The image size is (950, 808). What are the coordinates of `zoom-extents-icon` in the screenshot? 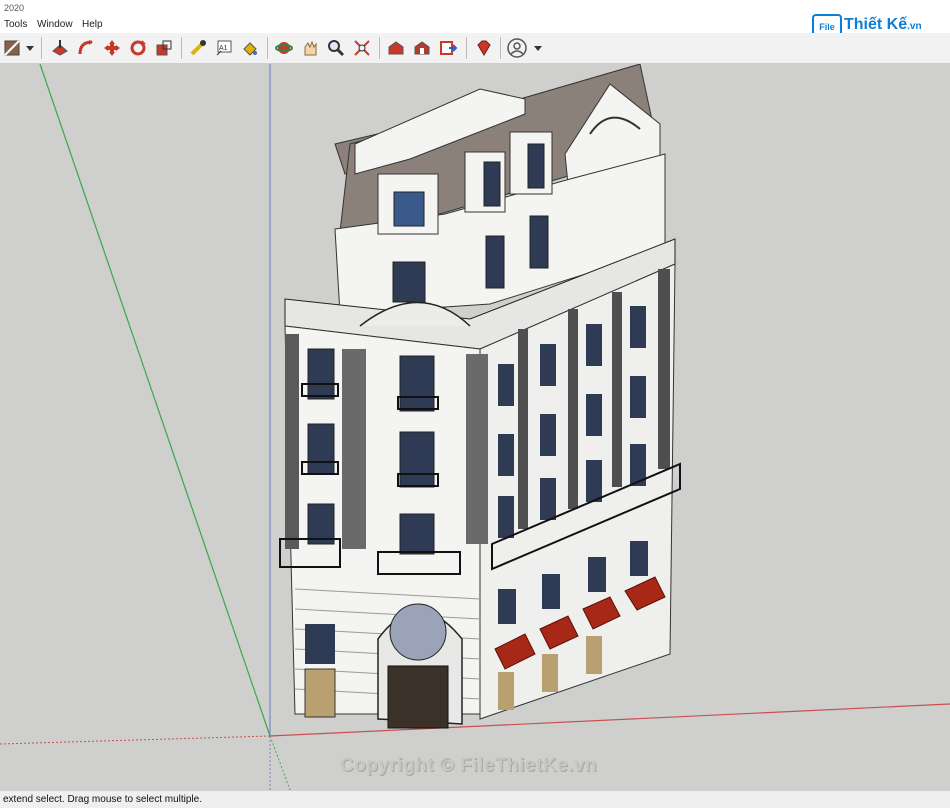 It's located at (362, 48).